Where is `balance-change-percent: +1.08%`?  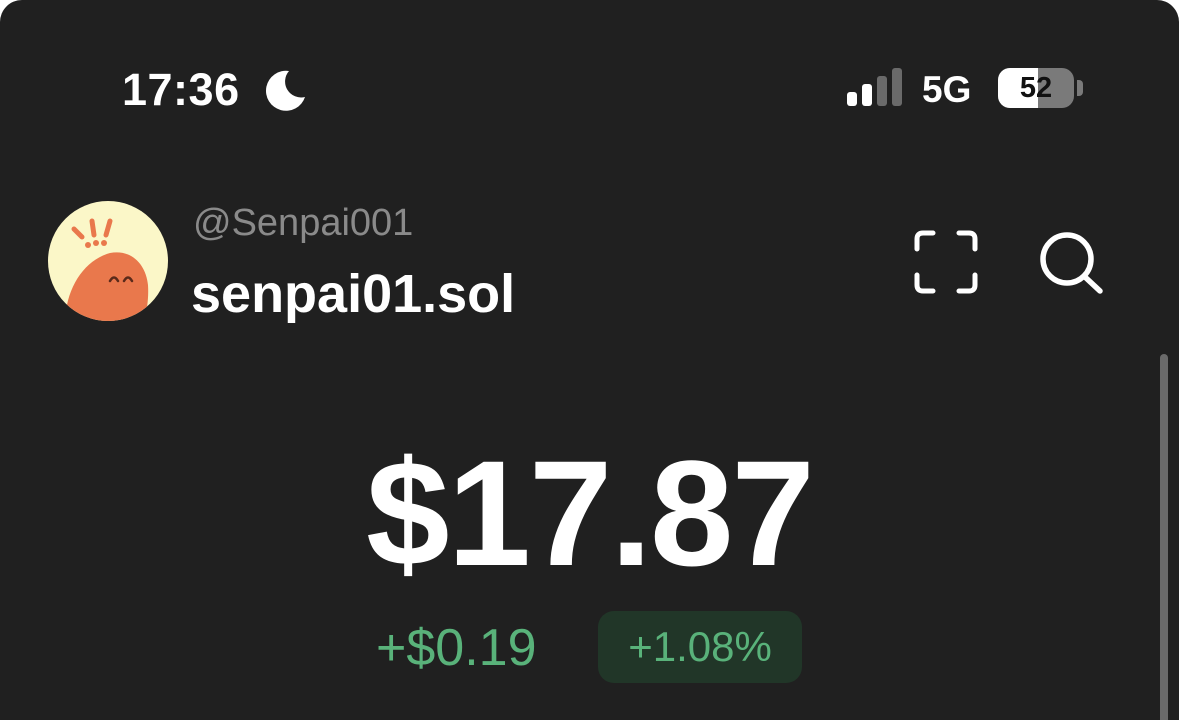
balance-change-percent: +1.08% is located at coordinates (700, 646).